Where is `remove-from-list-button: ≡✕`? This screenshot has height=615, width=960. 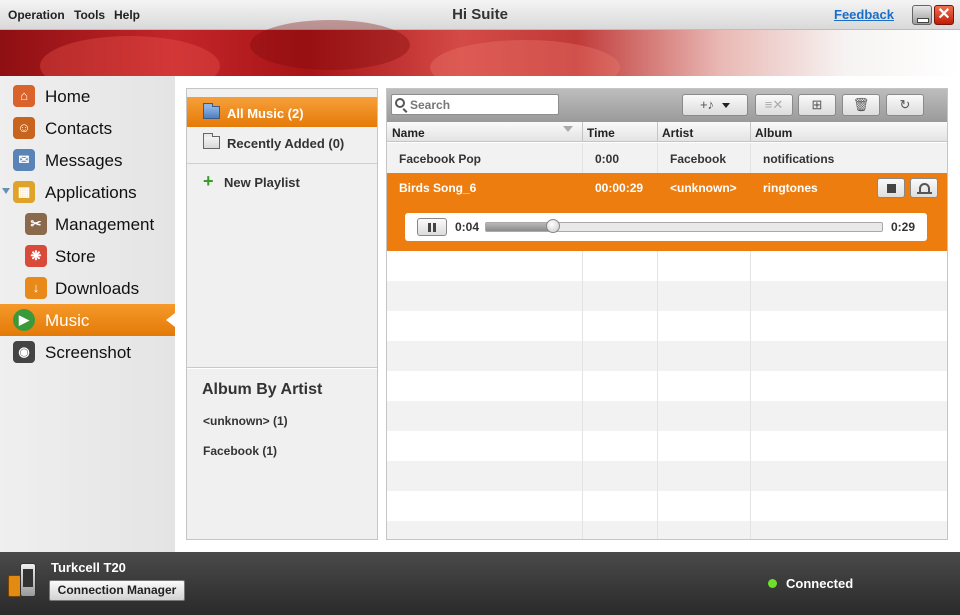 remove-from-list-button: ≡✕ is located at coordinates (774, 105).